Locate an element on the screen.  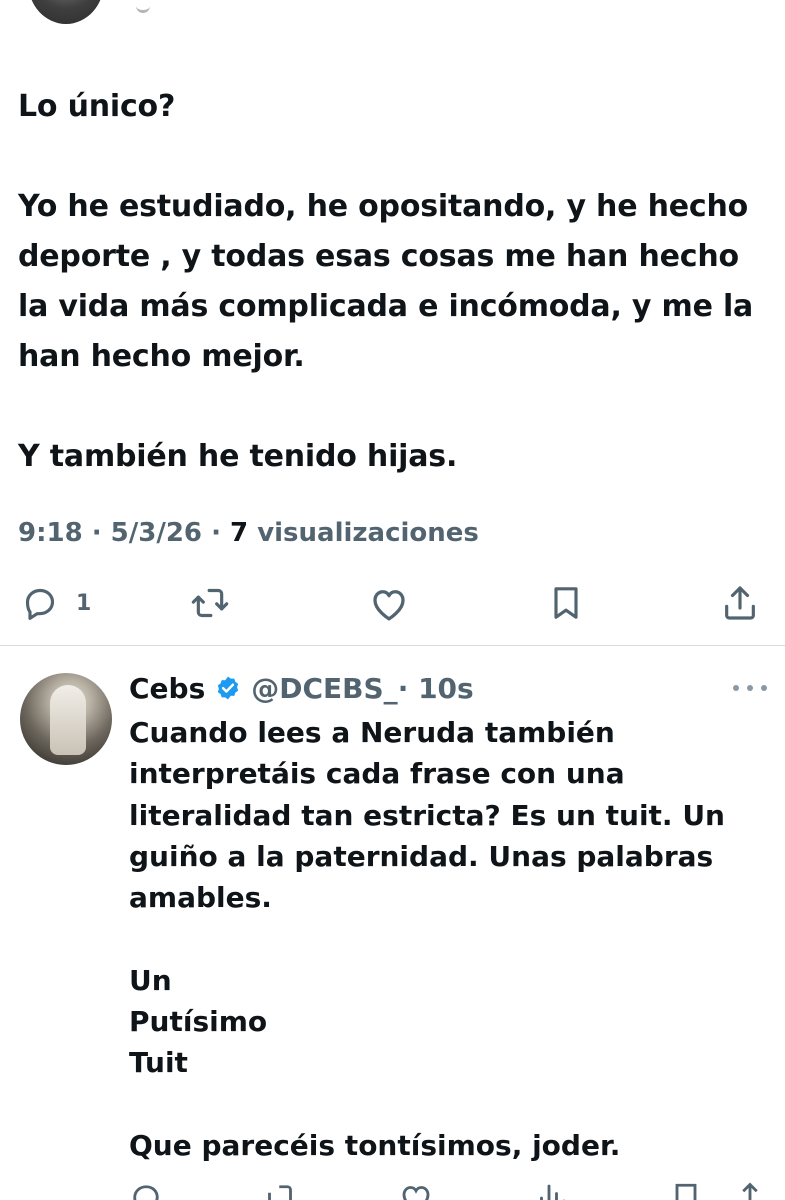
previous-header-fragment is located at coordinates (143, 8).